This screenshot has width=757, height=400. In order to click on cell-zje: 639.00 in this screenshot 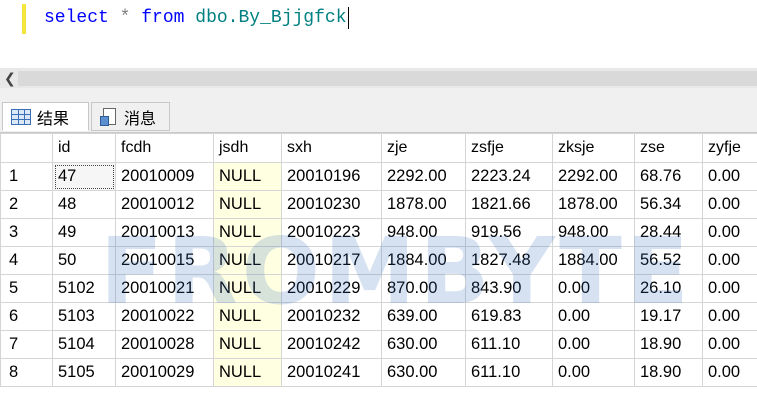, I will do `click(423, 316)`.